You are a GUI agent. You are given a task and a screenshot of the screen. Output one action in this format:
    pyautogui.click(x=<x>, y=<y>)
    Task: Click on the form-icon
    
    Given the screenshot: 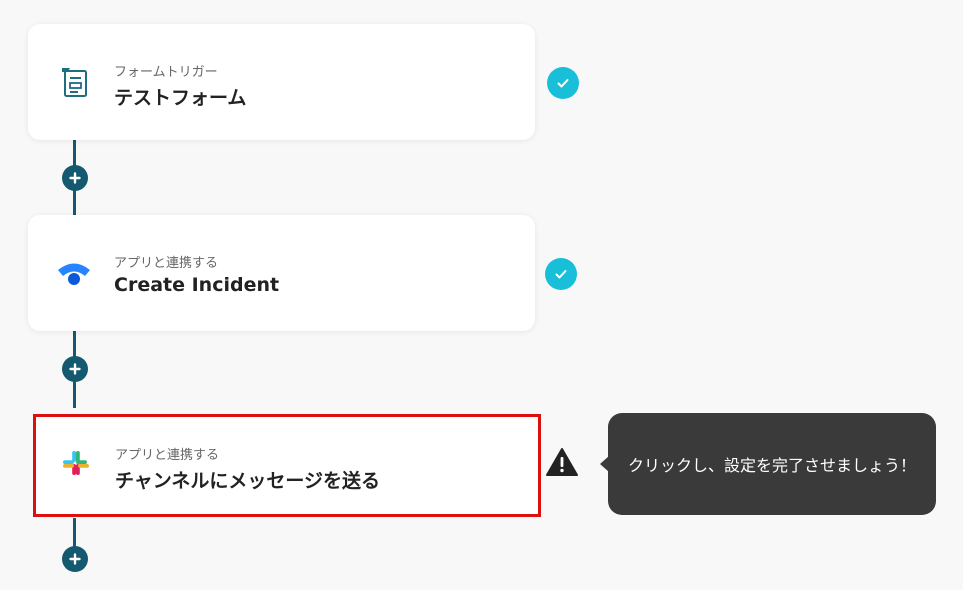 What is the action you would take?
    pyautogui.click(x=74, y=82)
    